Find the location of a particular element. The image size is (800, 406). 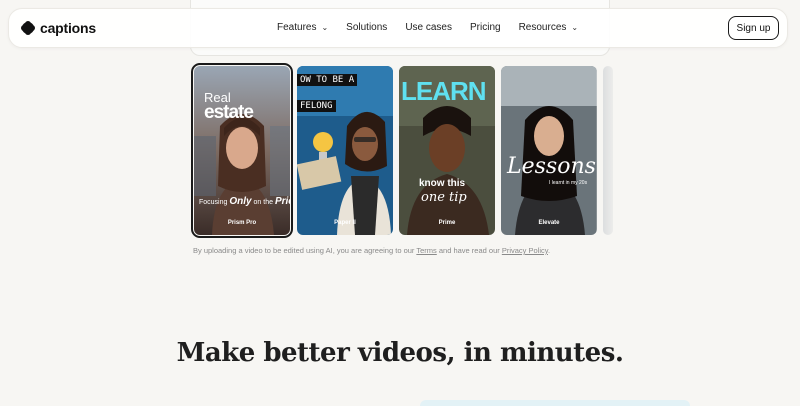

caption-emphasis: Price is located at coordinates (282, 201).